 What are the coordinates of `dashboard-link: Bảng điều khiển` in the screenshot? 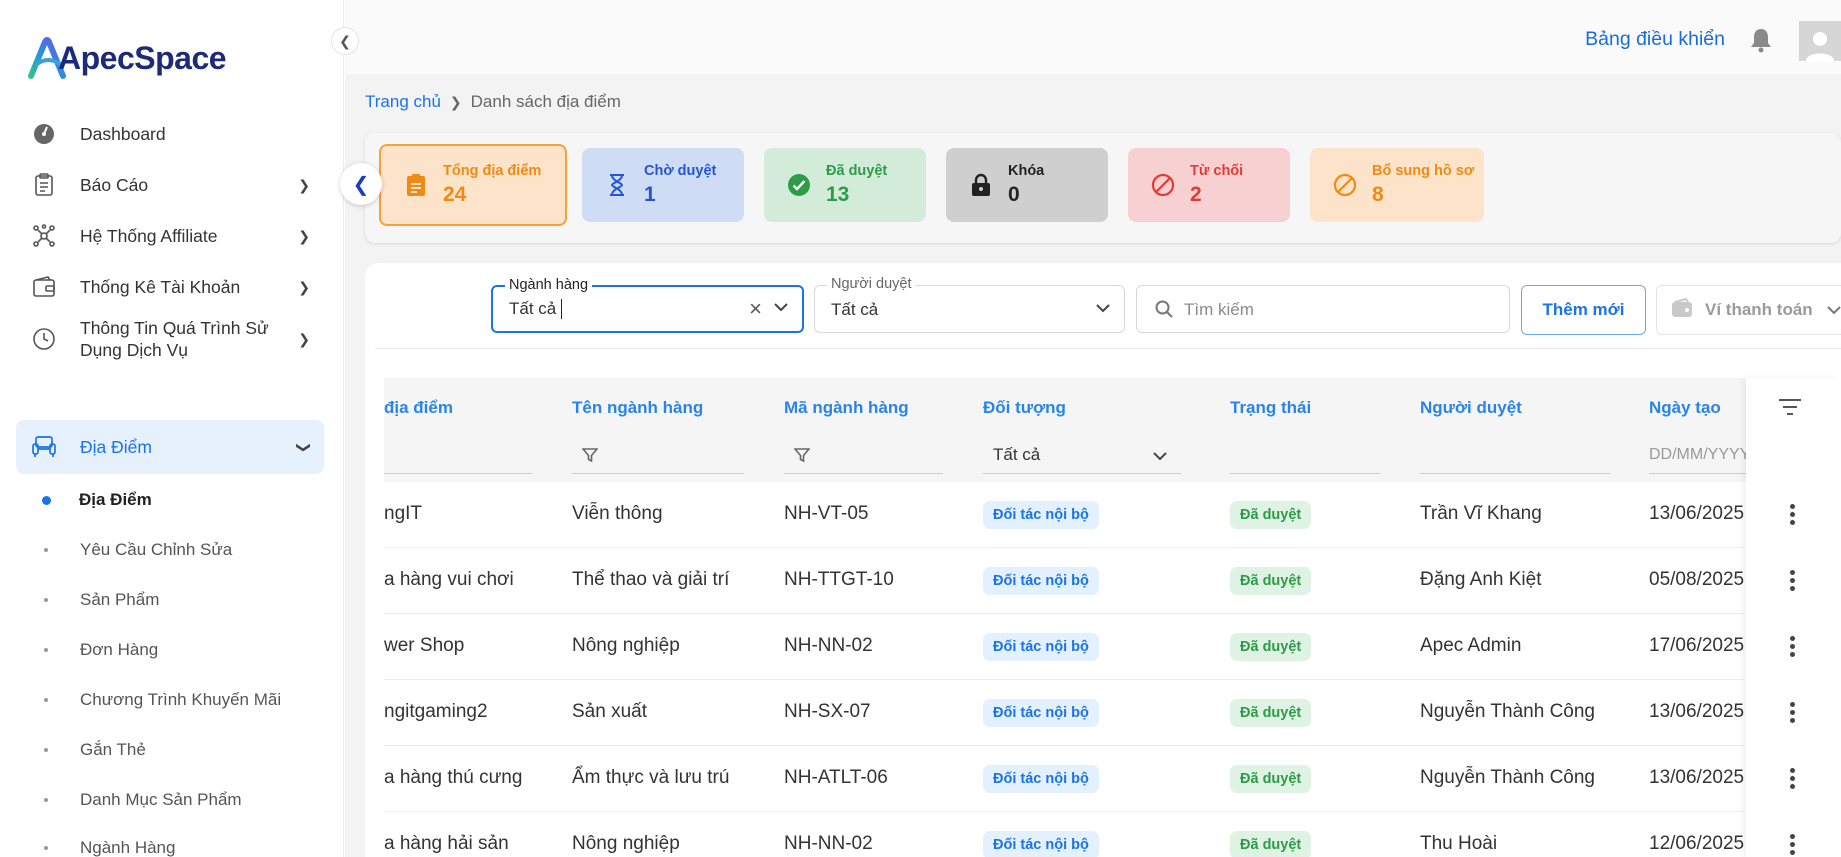 It's located at (1655, 39).